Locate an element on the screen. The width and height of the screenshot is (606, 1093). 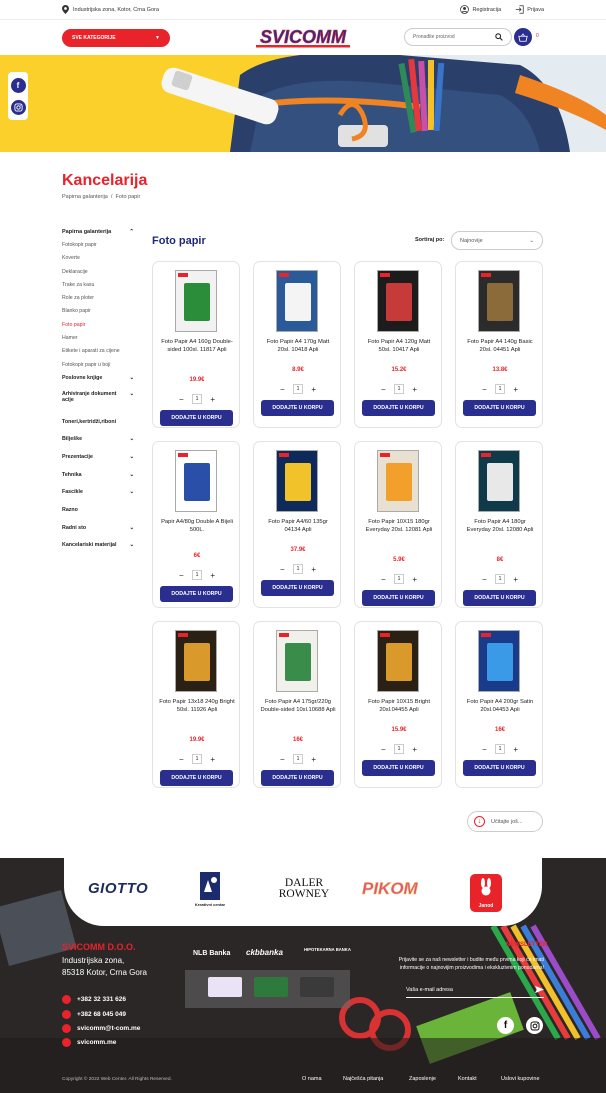
email-text: svicomm@t-com.me is located at coordinates (108, 1028).